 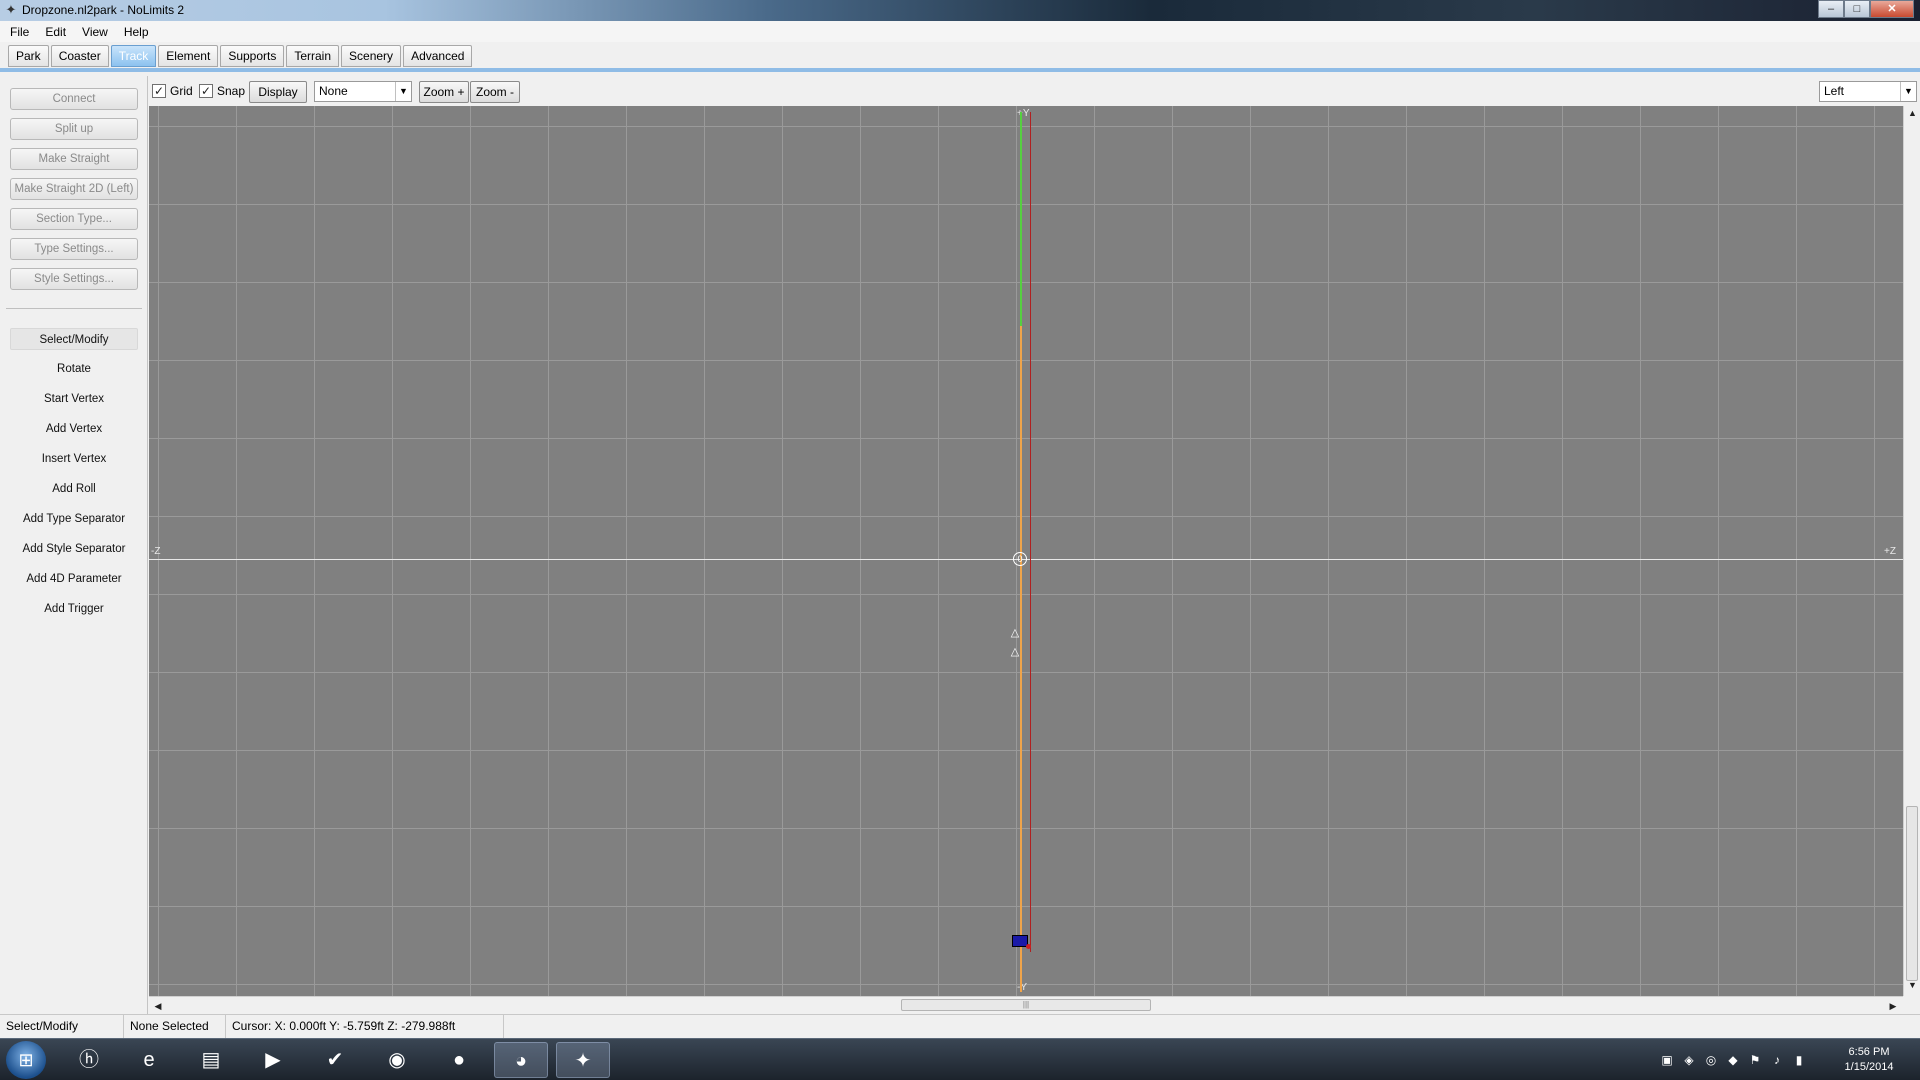 I want to click on tool-add-4d-parameter: Add 4D Parameter, so click(x=74, y=579).